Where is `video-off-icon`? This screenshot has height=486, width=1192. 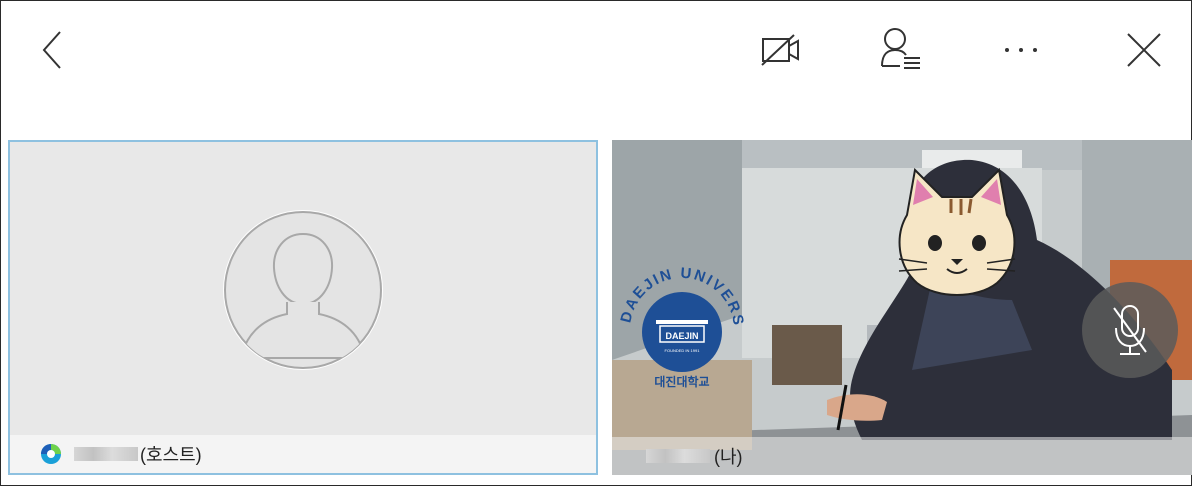 video-off-icon is located at coordinates (782, 50).